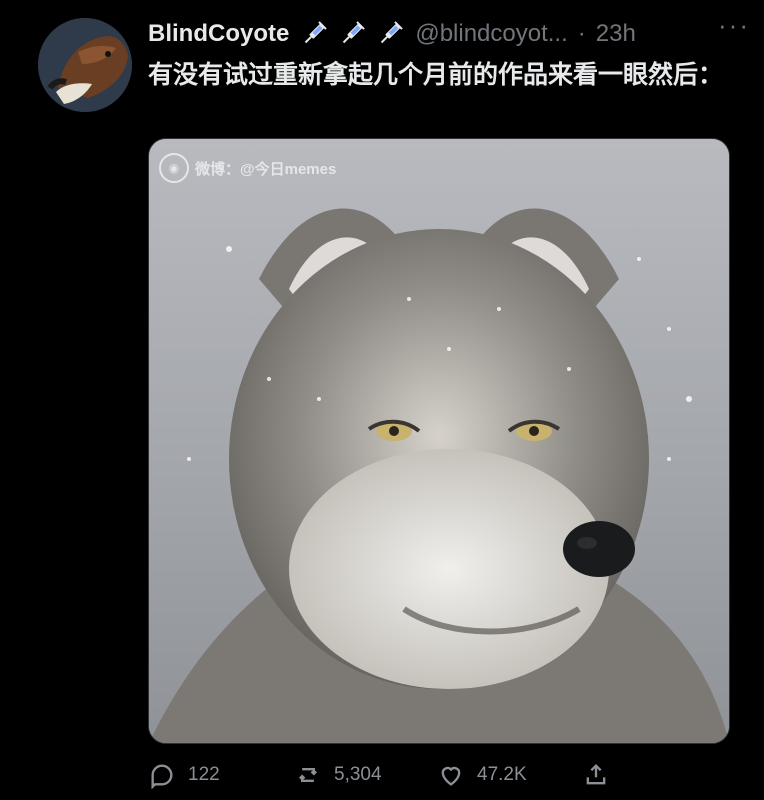  I want to click on avatar-image, so click(85, 65).